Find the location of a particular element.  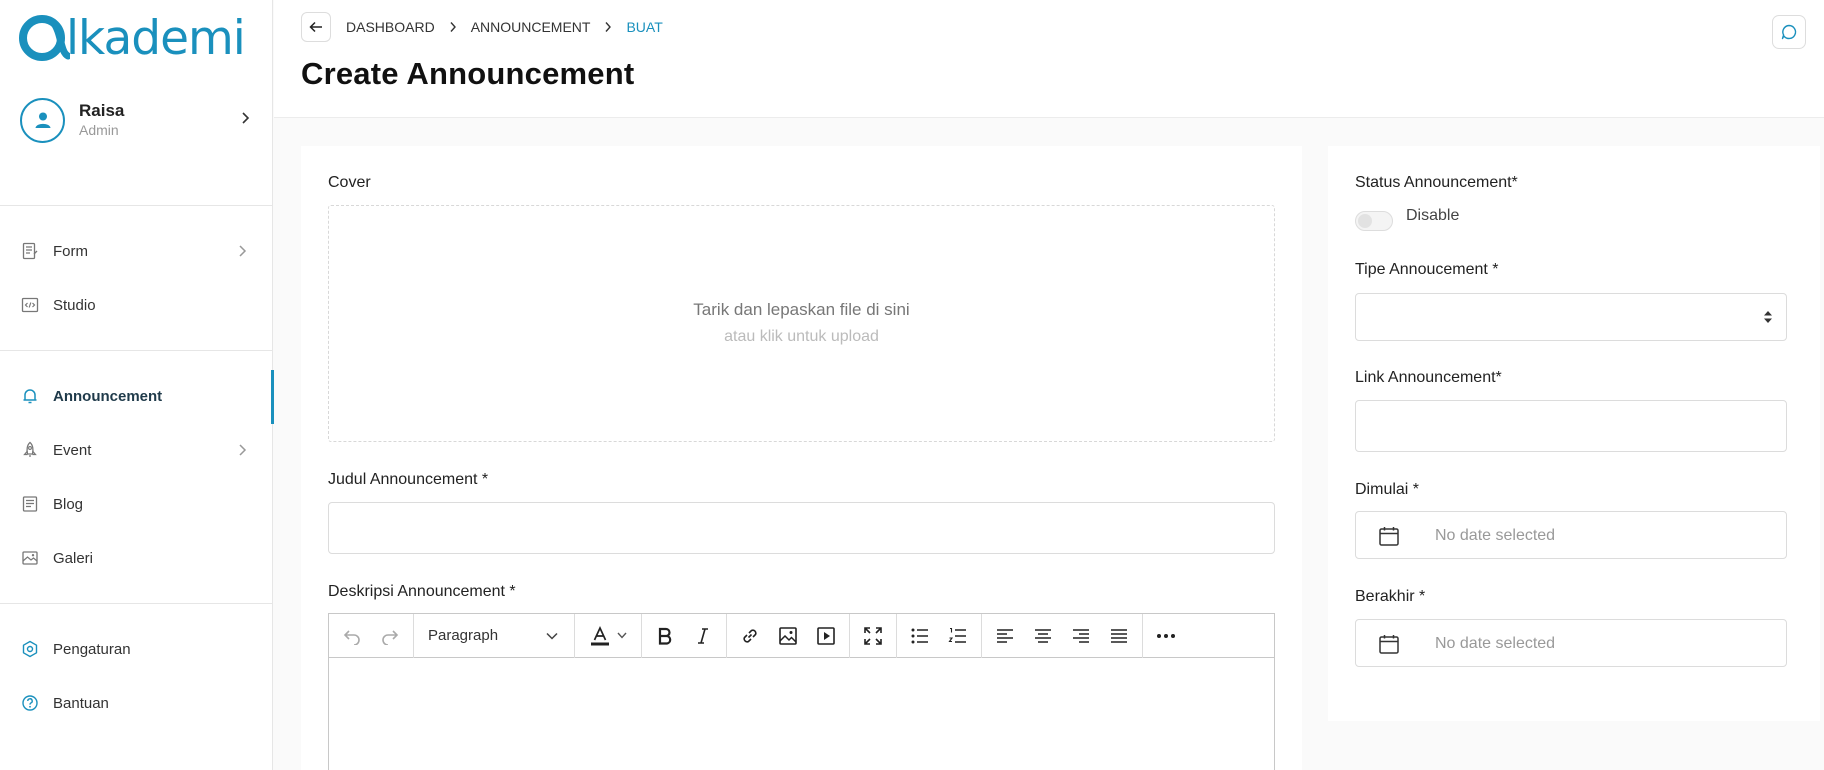

logo-mark is located at coordinates (45, 38).